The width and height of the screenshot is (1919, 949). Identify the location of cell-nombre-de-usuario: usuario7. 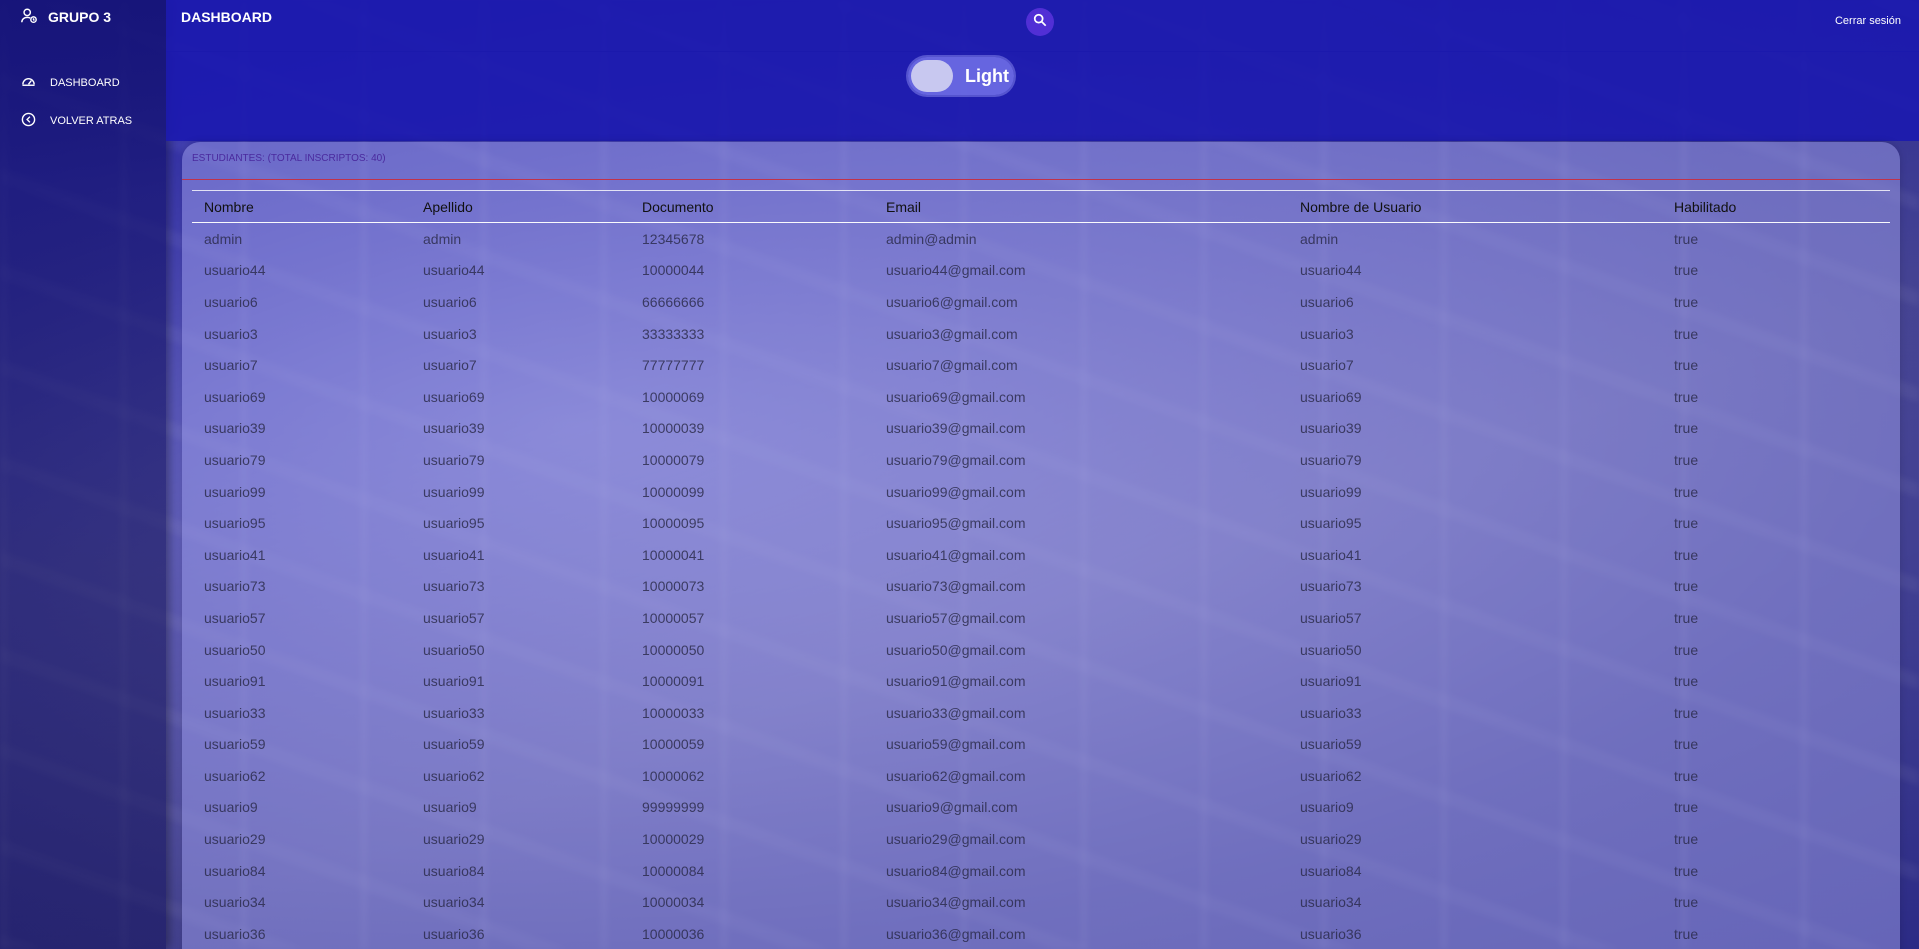
(1327, 365).